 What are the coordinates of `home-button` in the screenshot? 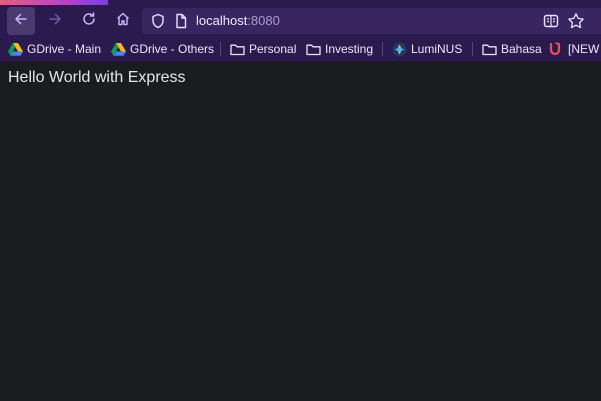 It's located at (123, 21).